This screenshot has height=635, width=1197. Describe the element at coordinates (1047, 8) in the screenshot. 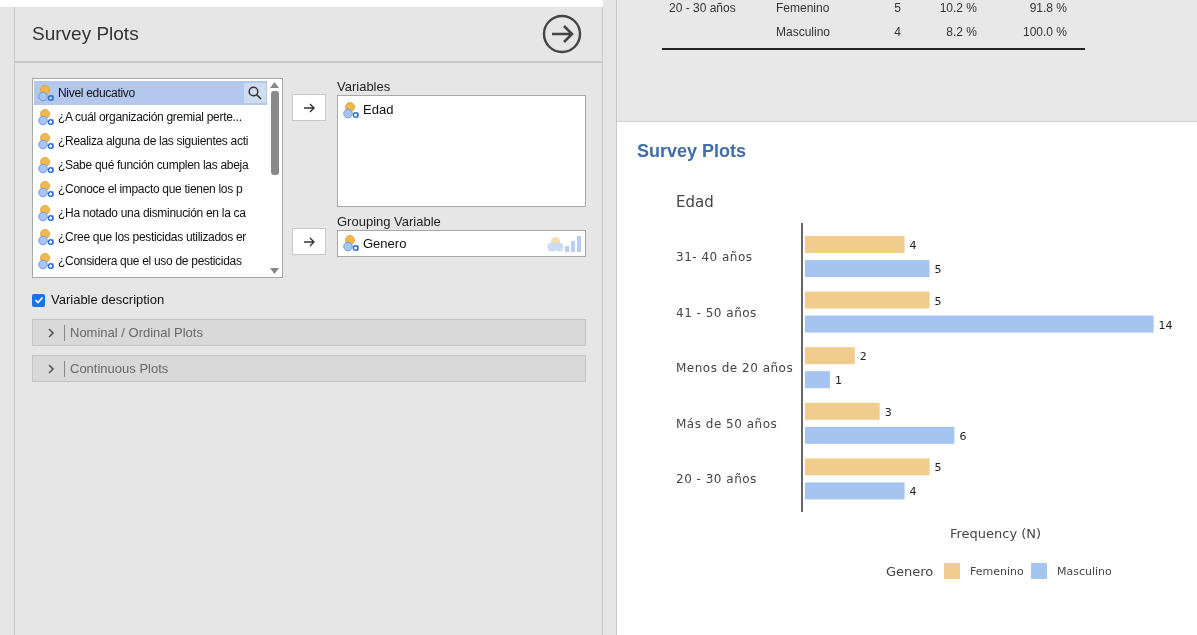

I see `table-cell-text: 91.8 %` at that location.